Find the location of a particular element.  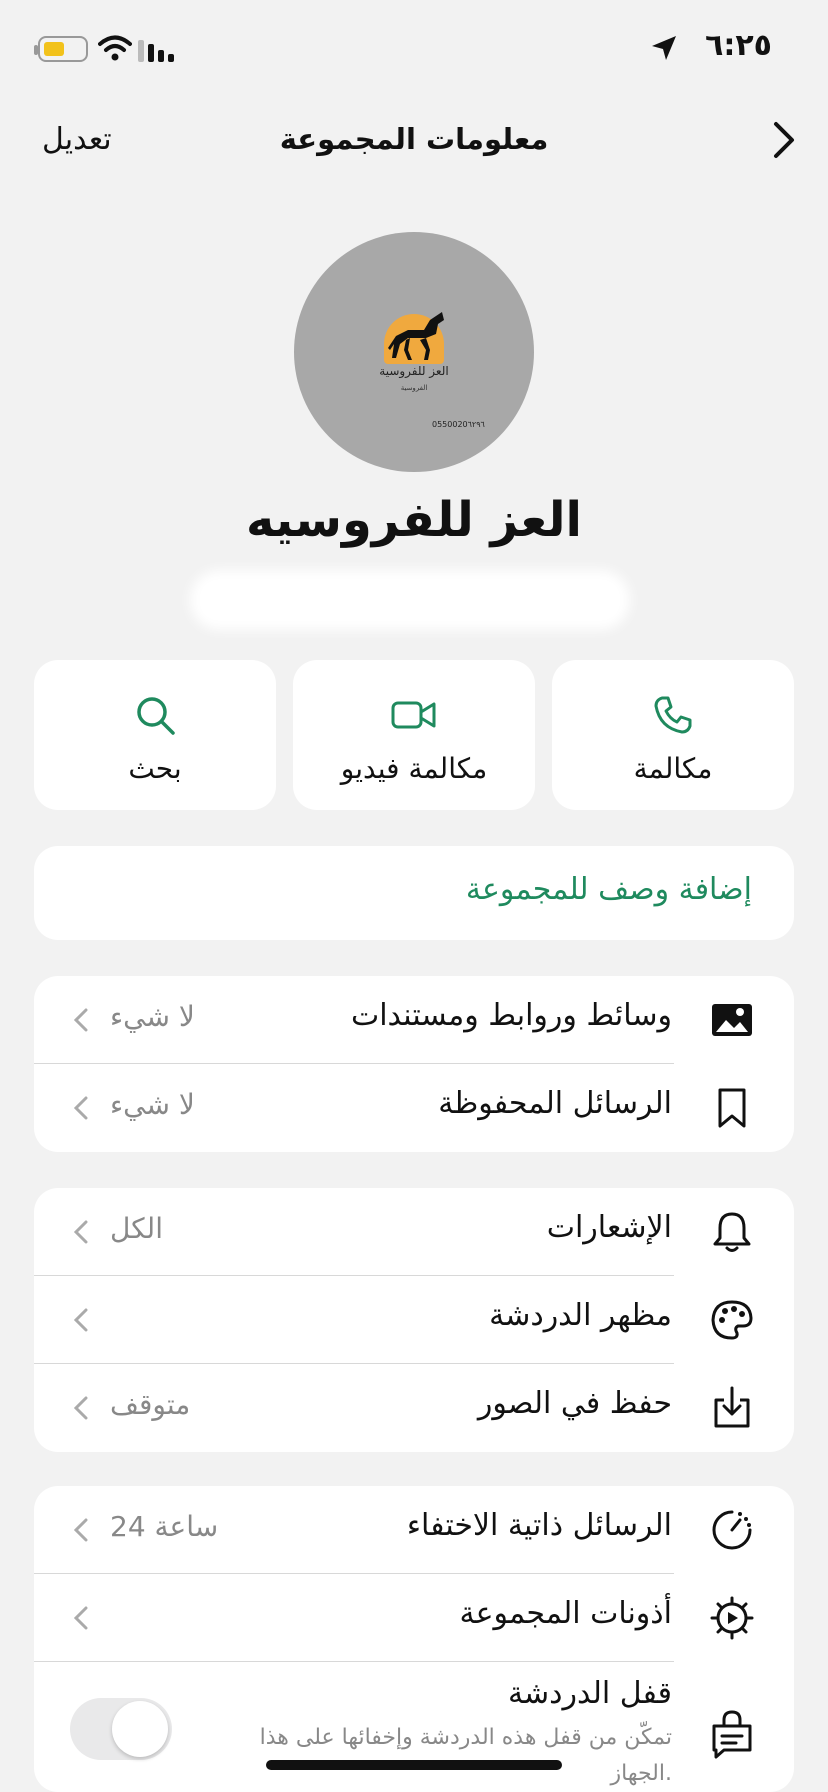

lock-chat-icon is located at coordinates (732, 1734).